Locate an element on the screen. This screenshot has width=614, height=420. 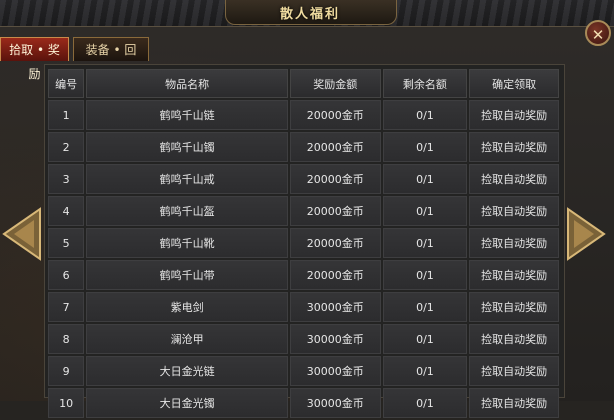
table-row: 6 鹤鸣千山带 20000金币 0/1 捡取自动奖励 is located at coordinates (303, 275).